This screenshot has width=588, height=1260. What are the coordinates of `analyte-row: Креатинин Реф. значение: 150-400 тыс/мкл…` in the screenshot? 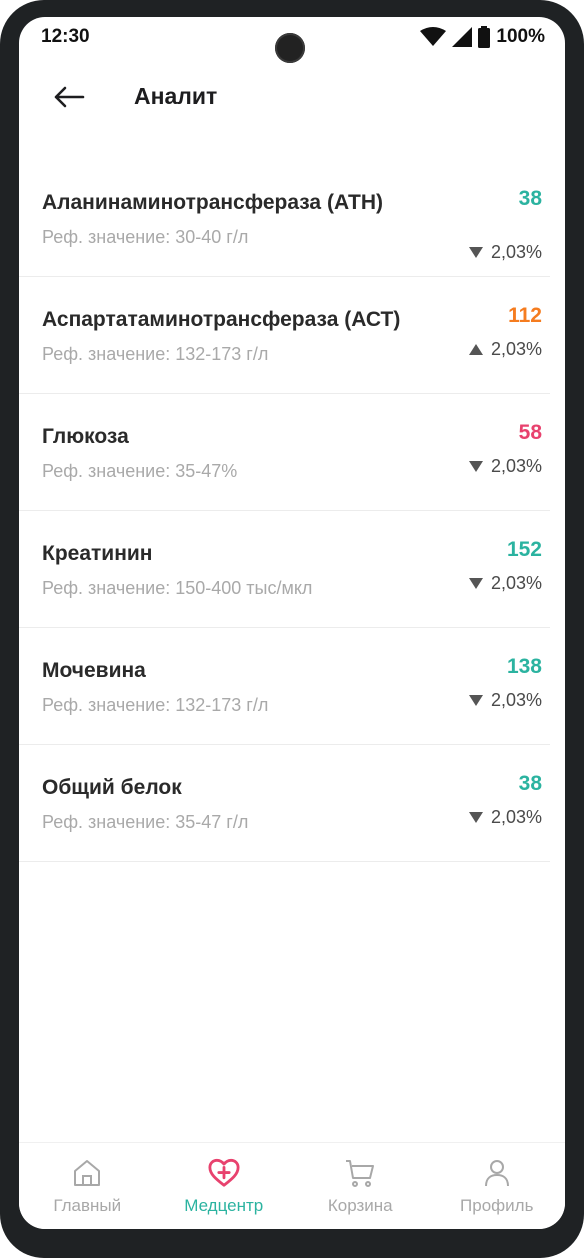 It's located at (284, 569).